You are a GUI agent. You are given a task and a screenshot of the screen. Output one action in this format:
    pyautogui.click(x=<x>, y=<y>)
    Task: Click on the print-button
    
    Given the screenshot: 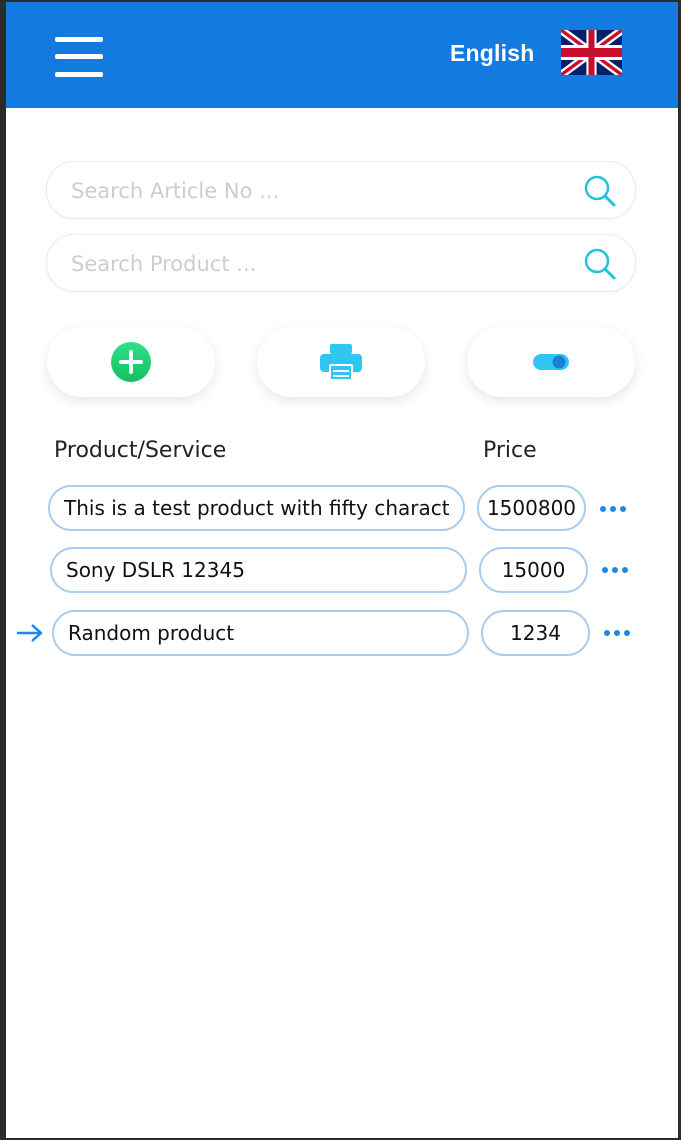 What is the action you would take?
    pyautogui.click(x=341, y=362)
    